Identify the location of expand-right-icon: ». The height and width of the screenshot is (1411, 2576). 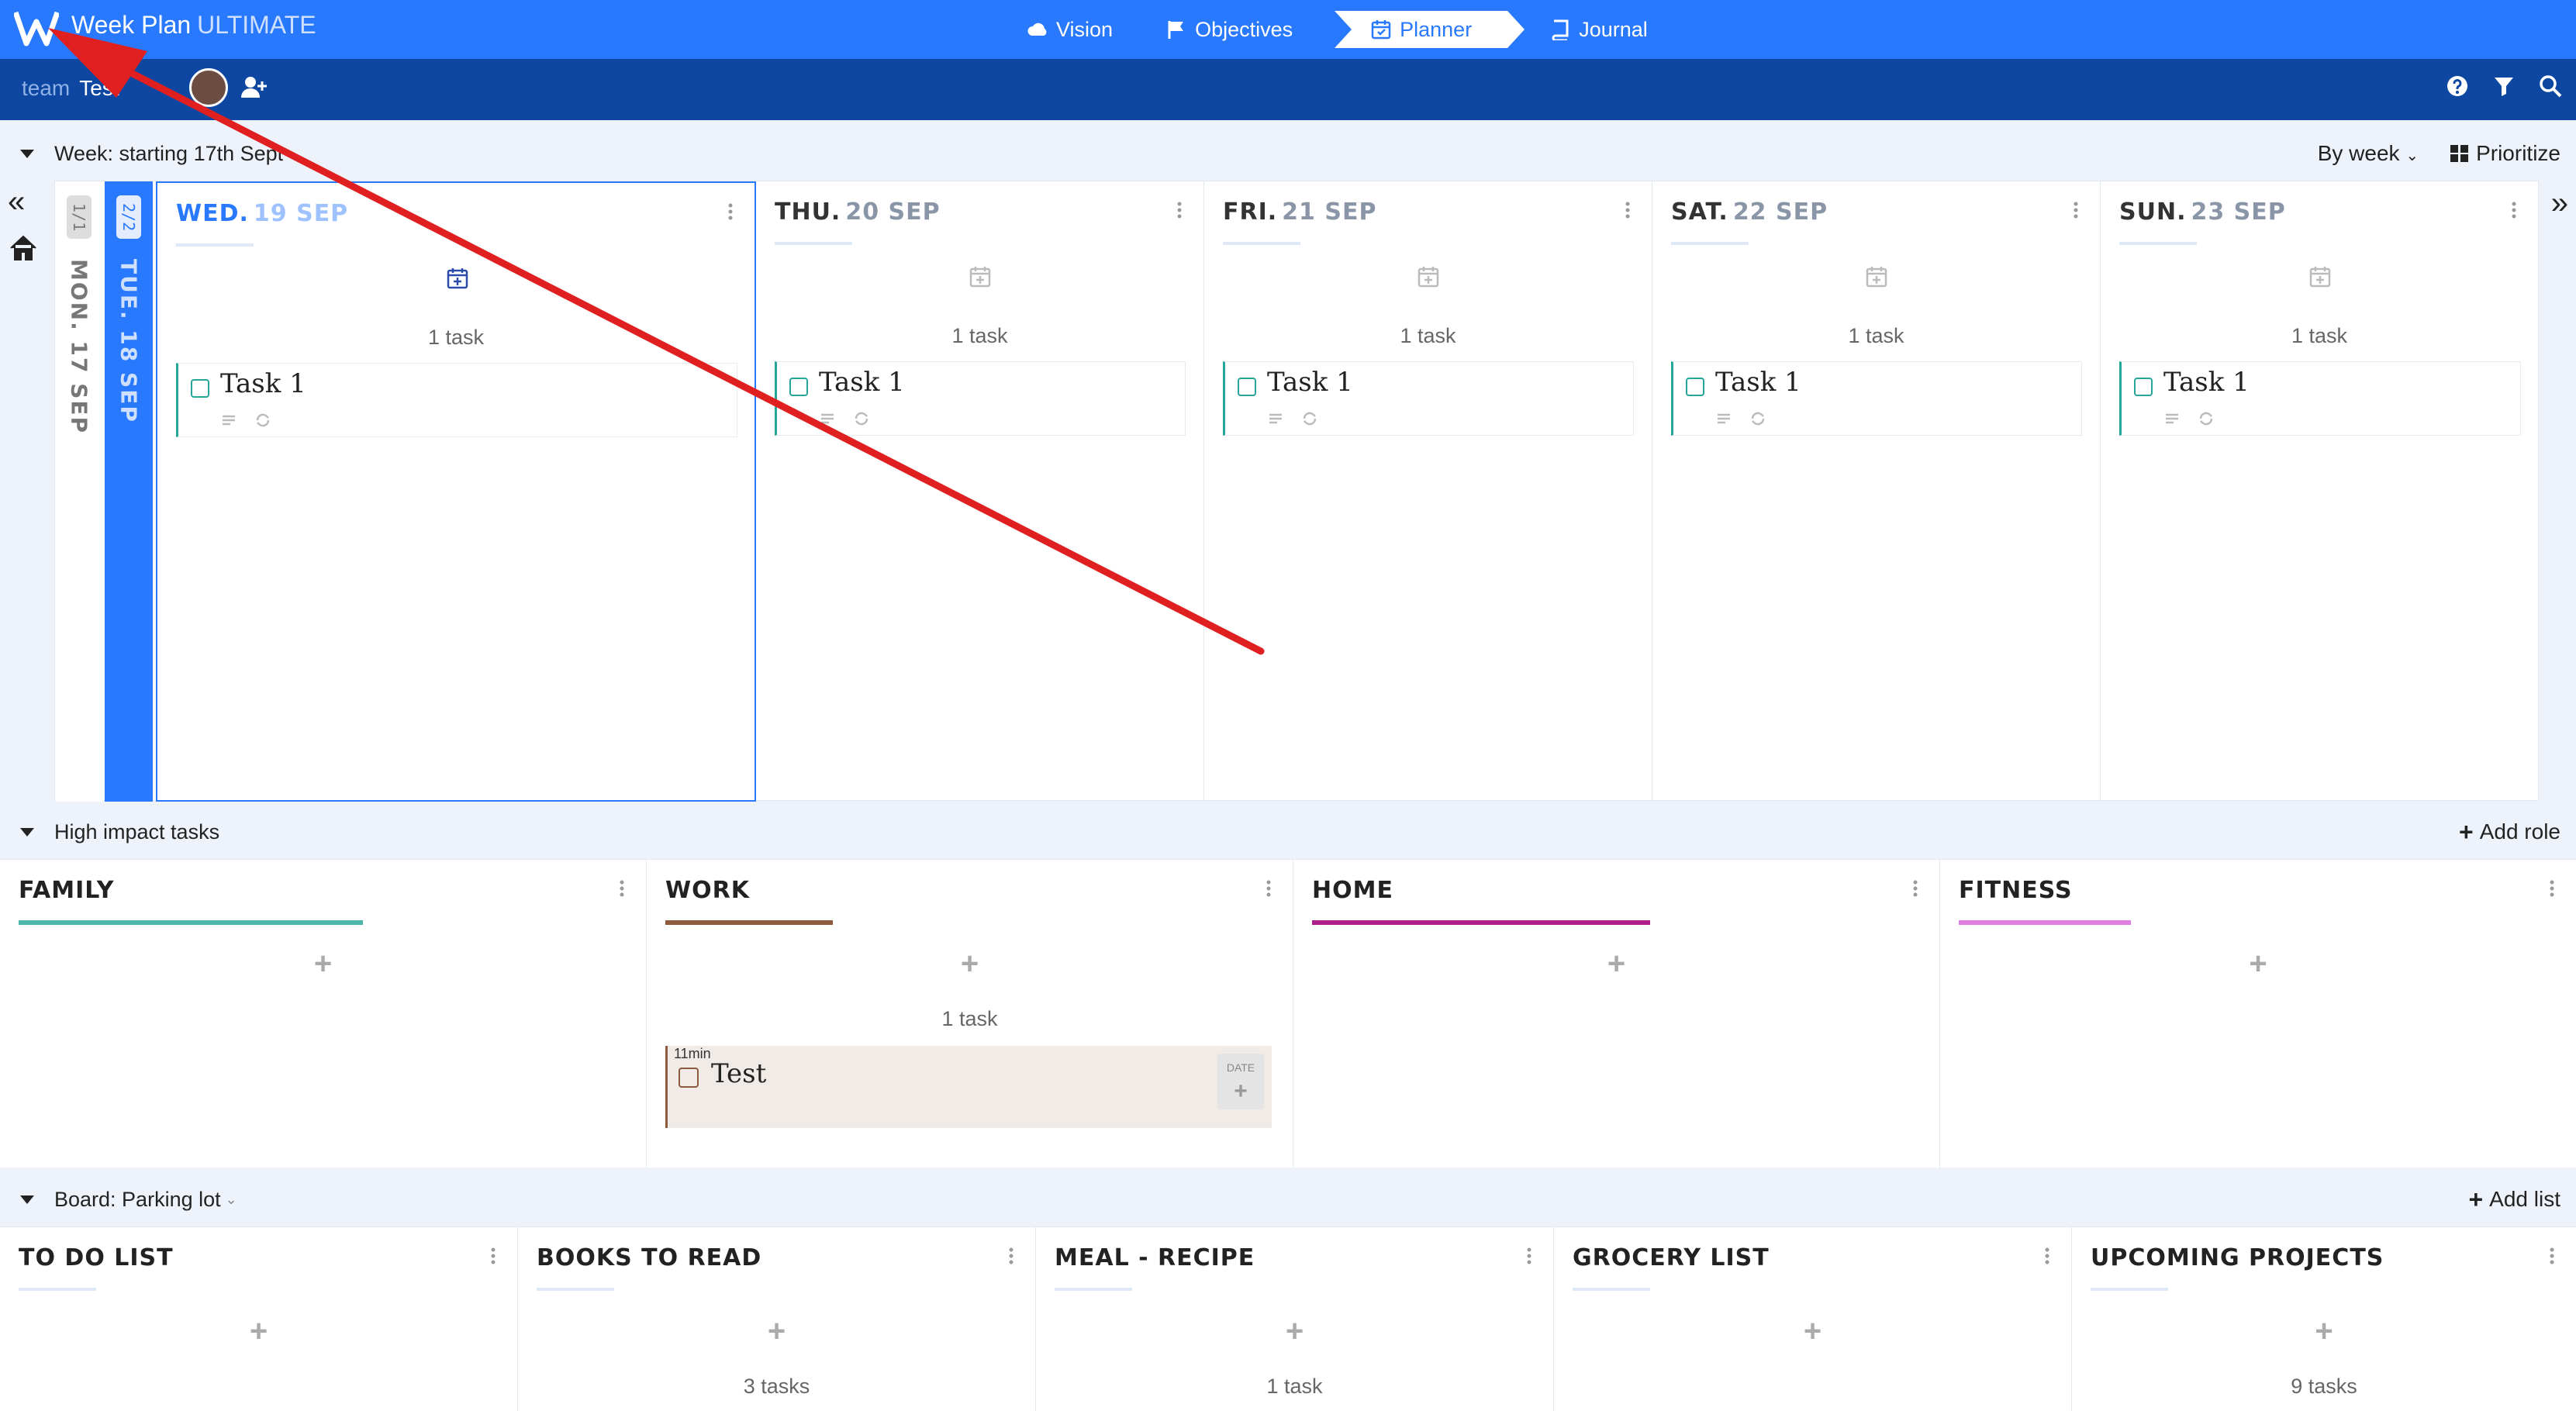
(2559, 204).